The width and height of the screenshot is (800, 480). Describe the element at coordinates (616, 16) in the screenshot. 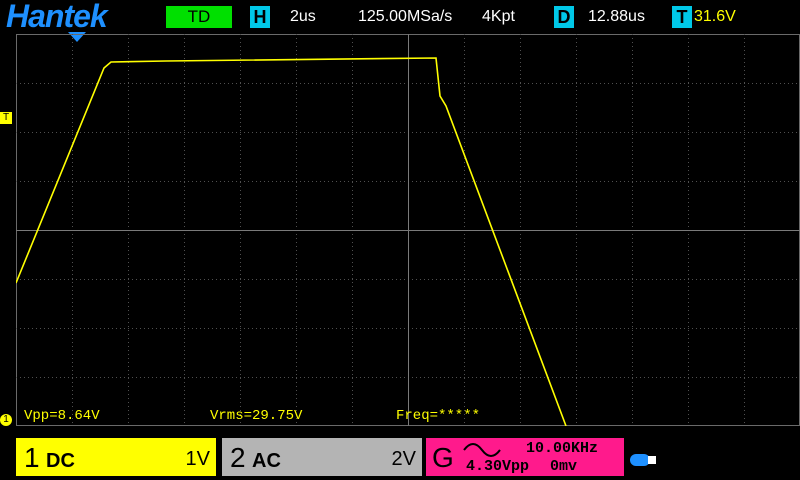

I see `delay-value: 12.88us` at that location.